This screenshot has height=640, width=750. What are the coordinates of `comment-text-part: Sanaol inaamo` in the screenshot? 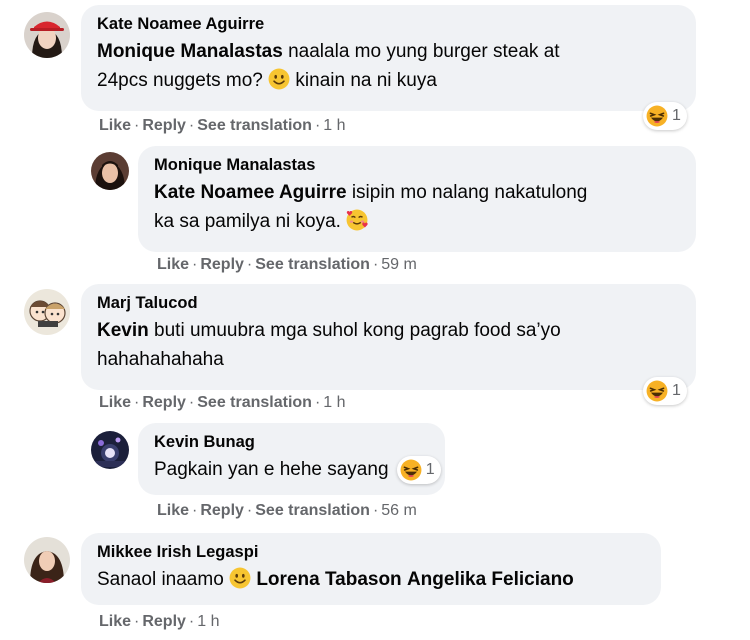 It's located at (160, 579).